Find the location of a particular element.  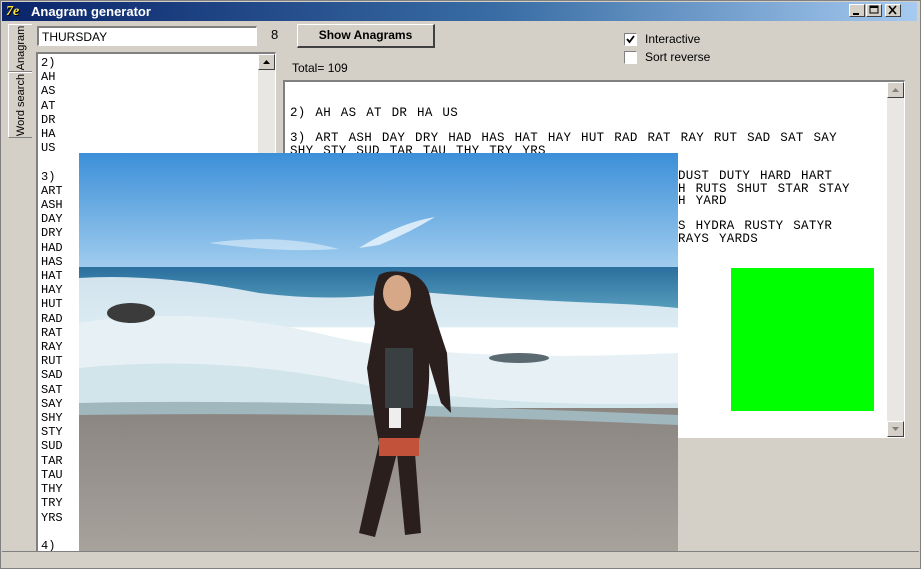

results-line: S HYDRA RUSTY SATYR RAYS YARDS is located at coordinates (755, 232).